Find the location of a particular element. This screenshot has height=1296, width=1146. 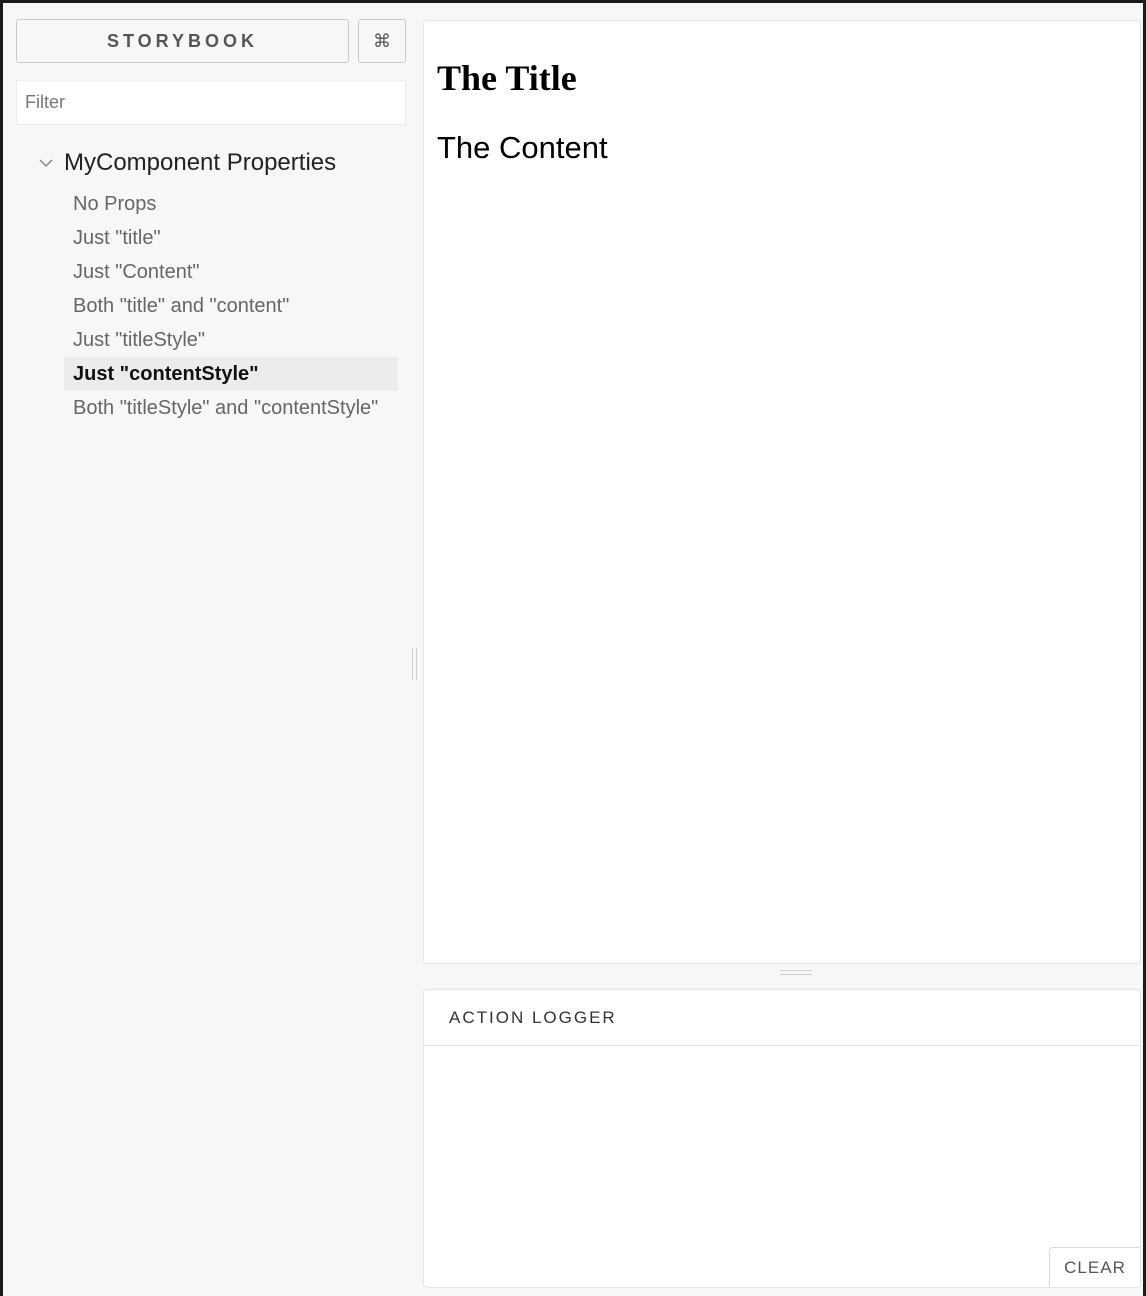

sidebar-resize-handle is located at coordinates (414, 664).